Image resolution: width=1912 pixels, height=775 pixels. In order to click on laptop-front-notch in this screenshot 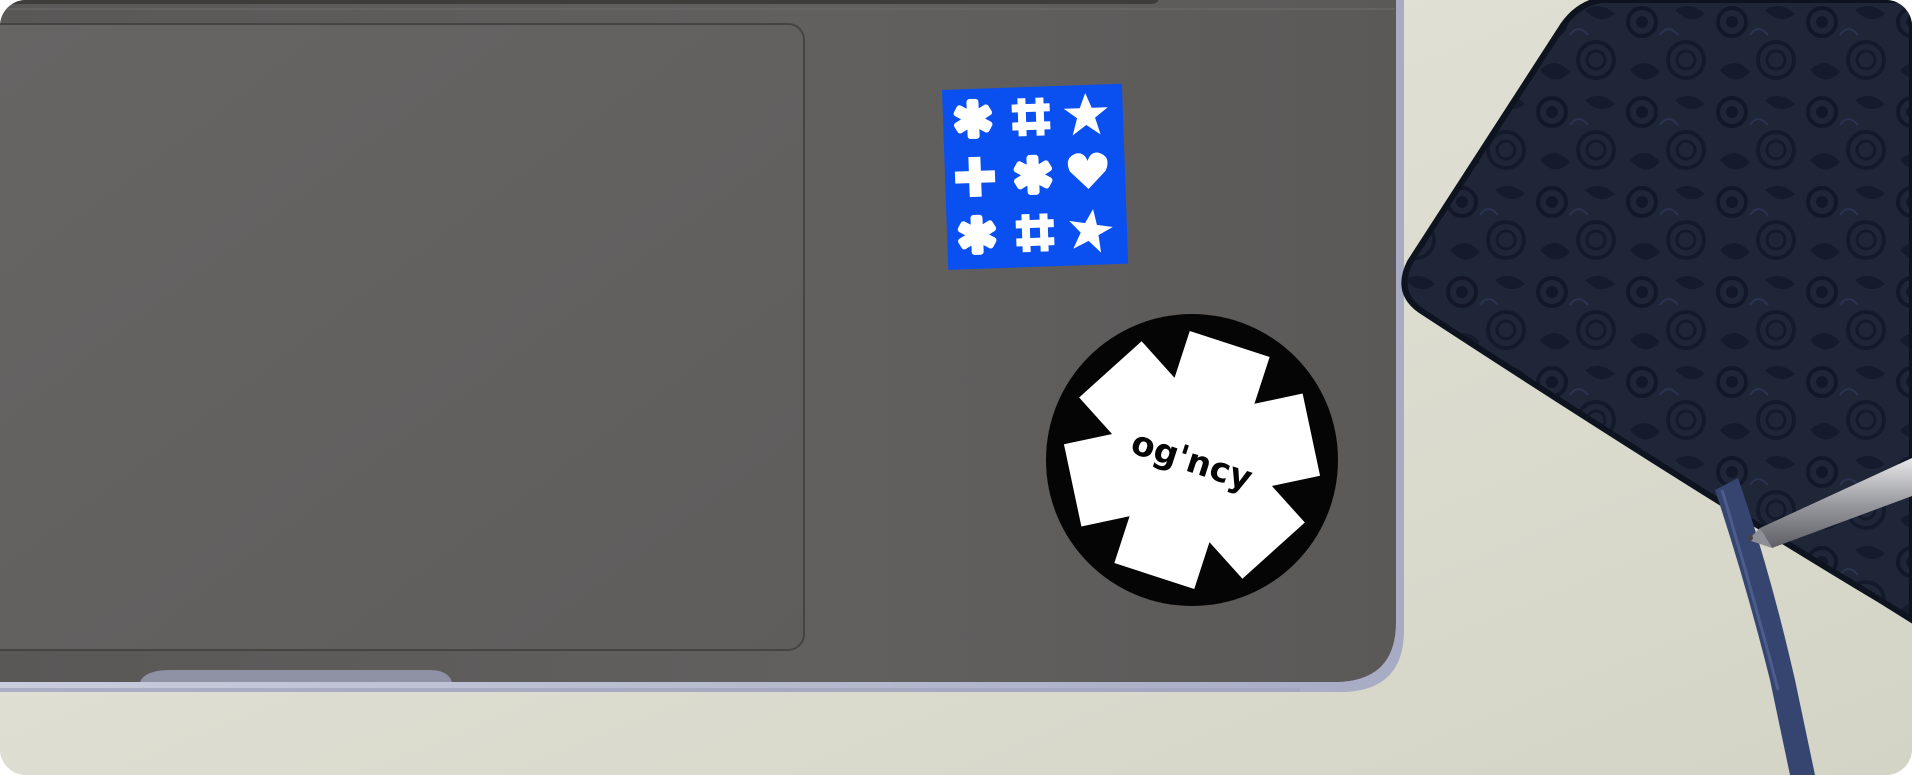, I will do `click(296, 676)`.